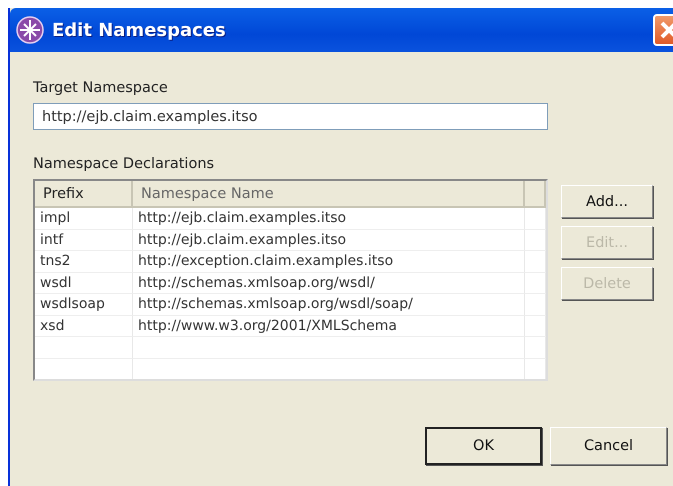 The width and height of the screenshot is (673, 486). I want to click on table-cell: impl, so click(84, 219).